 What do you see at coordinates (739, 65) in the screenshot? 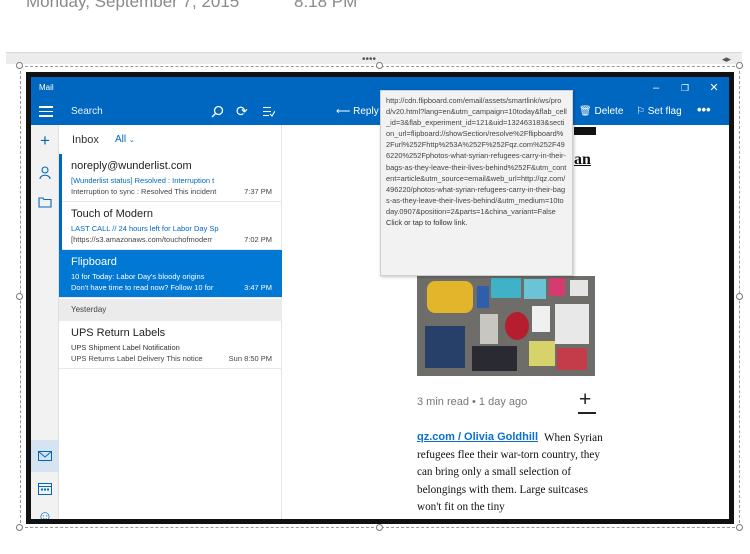
I see `resize-handle-top-right` at bounding box center [739, 65].